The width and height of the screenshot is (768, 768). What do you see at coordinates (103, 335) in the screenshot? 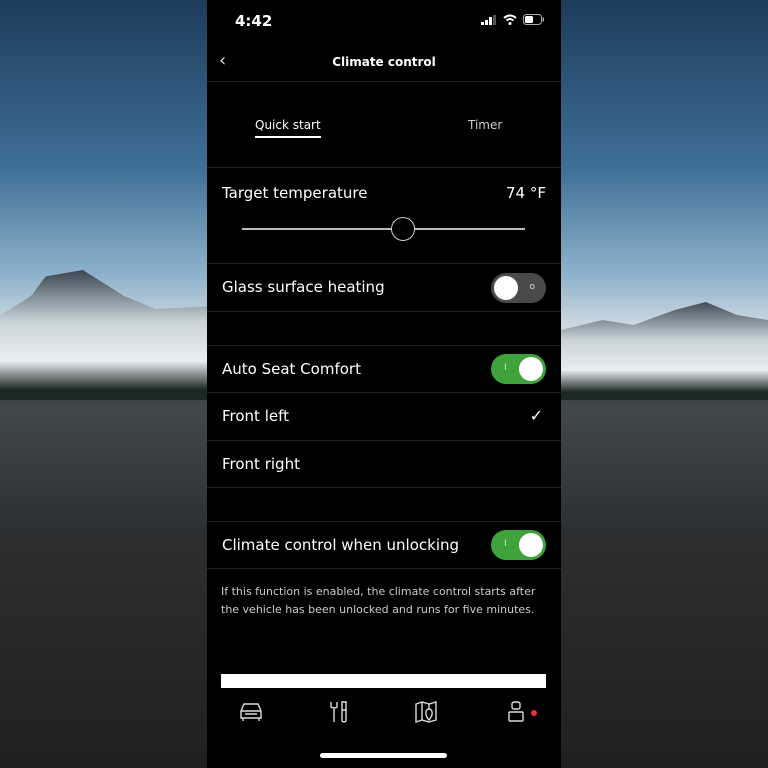
I see `background-mountains-left` at bounding box center [103, 335].